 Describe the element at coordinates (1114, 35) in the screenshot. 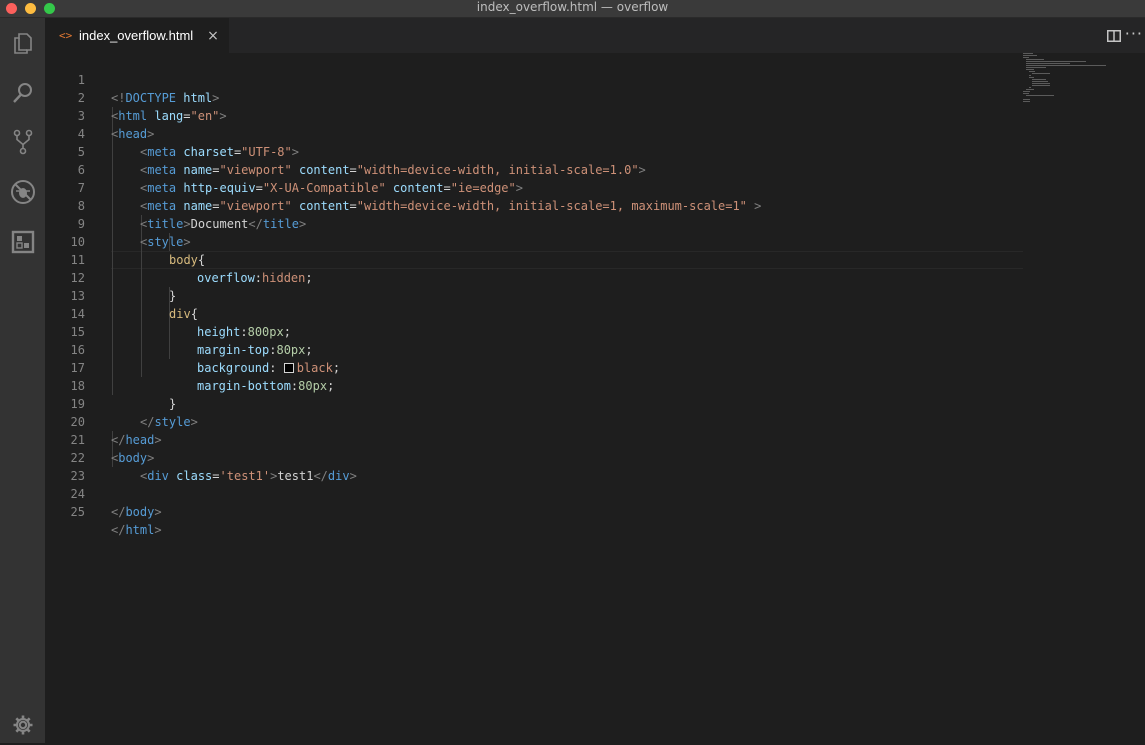

I see `split-editor-icon` at that location.